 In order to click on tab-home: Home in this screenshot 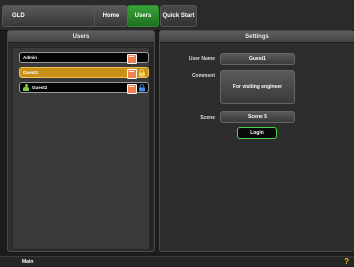, I will do `click(111, 16)`.